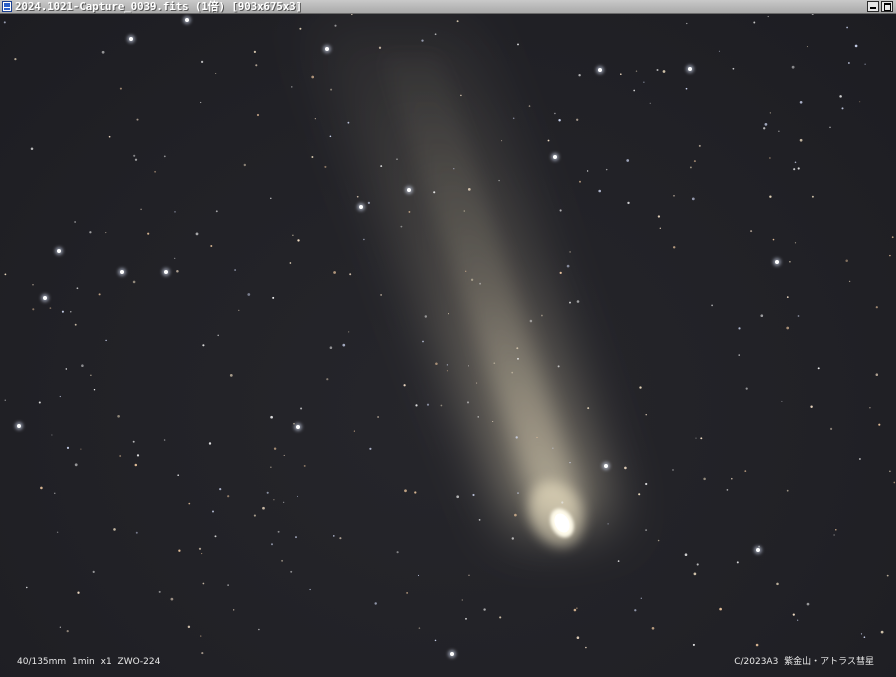 This screenshot has height=677, width=896. Describe the element at coordinates (89, 662) in the screenshot. I see `caption-equipment: 40/135mm 1min x1 ZWO-224` at that location.